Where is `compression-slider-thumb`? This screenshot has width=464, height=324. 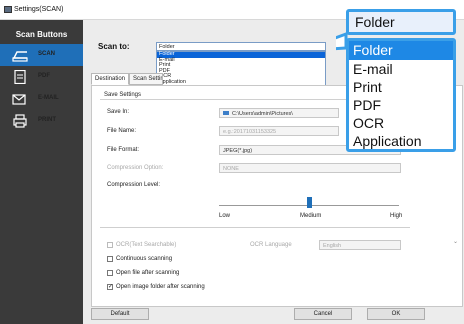 compression-slider-thumb is located at coordinates (309, 202).